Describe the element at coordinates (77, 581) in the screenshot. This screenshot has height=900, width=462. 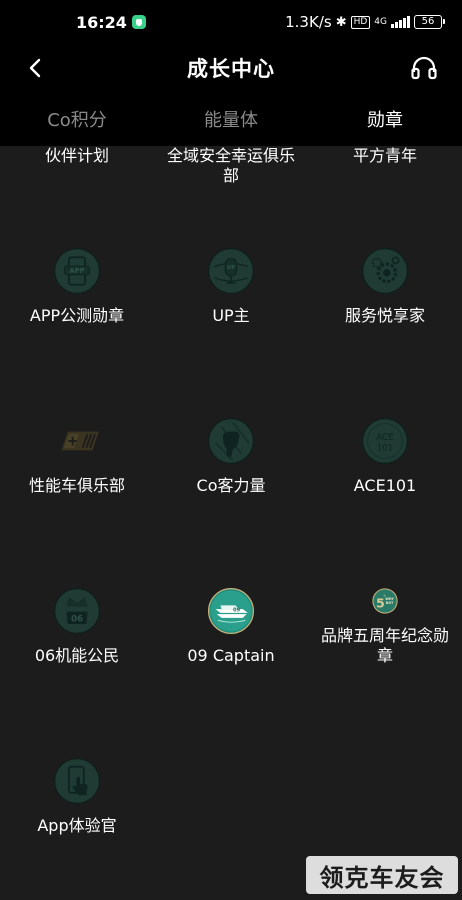
I see `medal-item: 06 06机能公民` at that location.